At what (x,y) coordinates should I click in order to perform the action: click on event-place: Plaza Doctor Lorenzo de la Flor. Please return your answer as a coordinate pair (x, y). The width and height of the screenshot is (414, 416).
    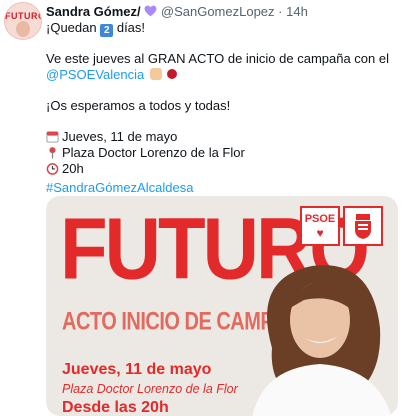
    Looking at the image, I should click on (153, 152).